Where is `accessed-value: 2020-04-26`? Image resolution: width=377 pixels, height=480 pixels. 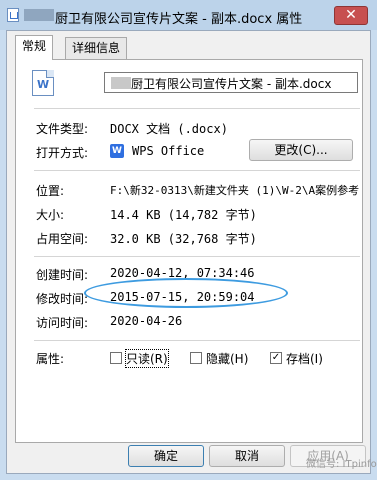 accessed-value: 2020-04-26 is located at coordinates (146, 321).